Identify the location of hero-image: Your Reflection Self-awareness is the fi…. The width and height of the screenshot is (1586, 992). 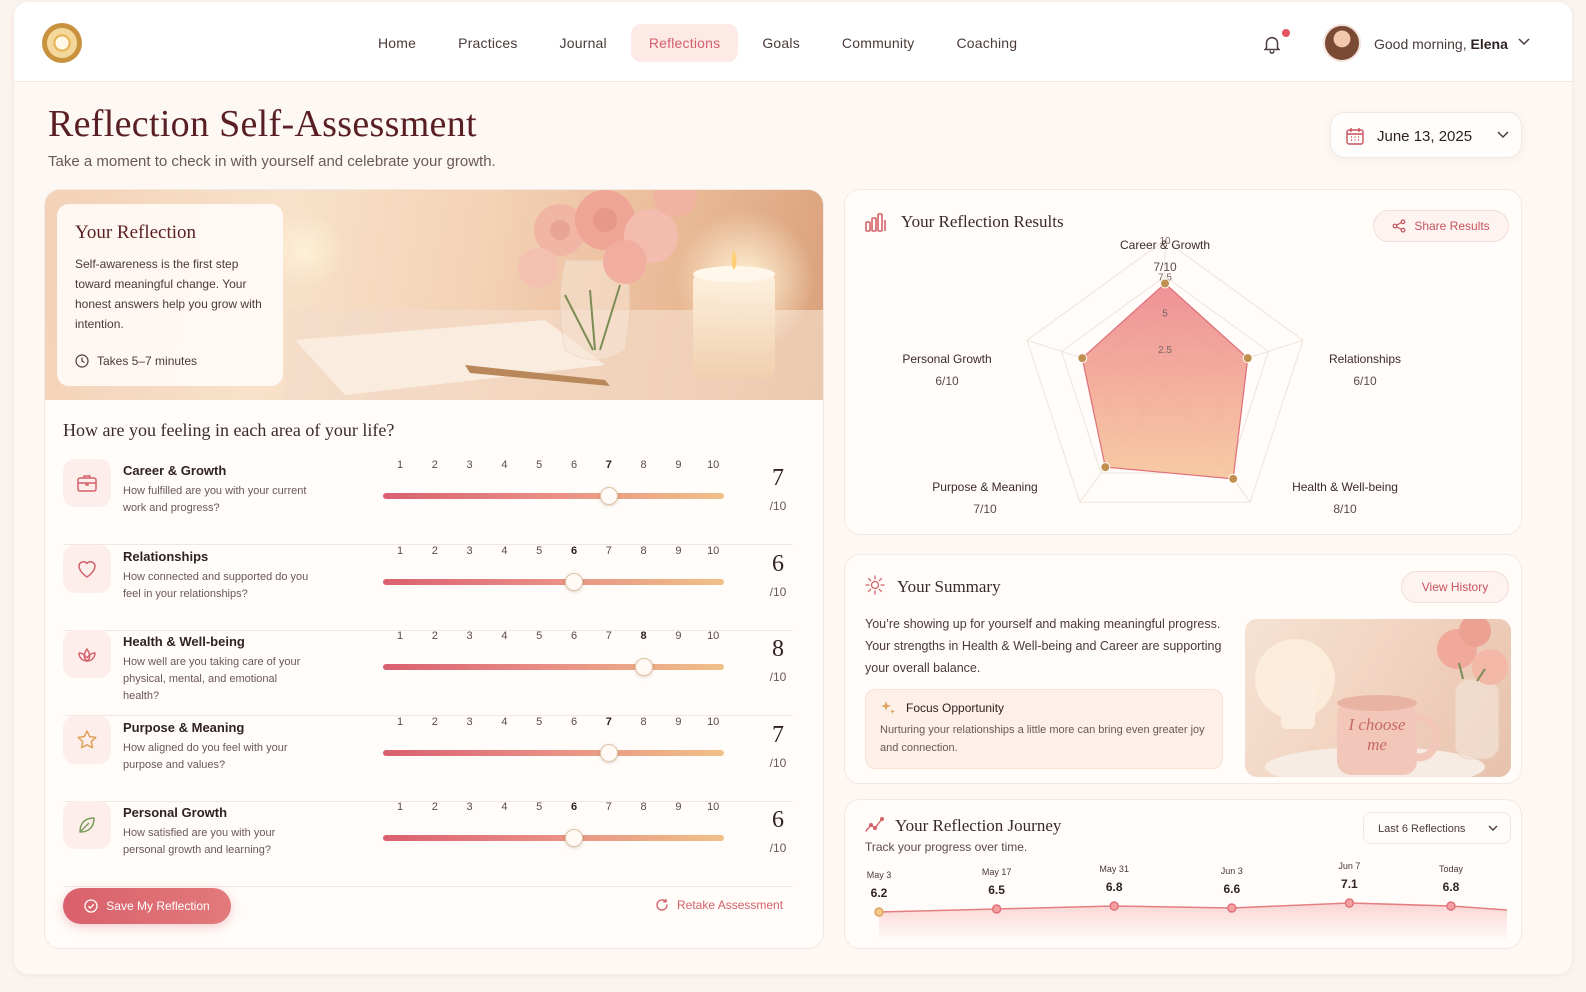
(434, 295).